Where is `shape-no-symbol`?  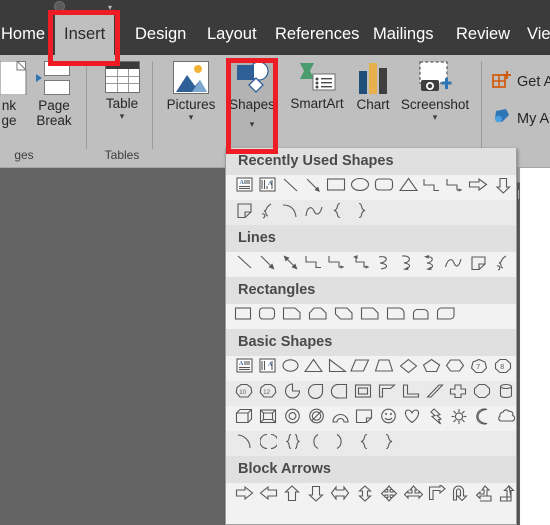
shape-no-symbol is located at coordinates (316, 418).